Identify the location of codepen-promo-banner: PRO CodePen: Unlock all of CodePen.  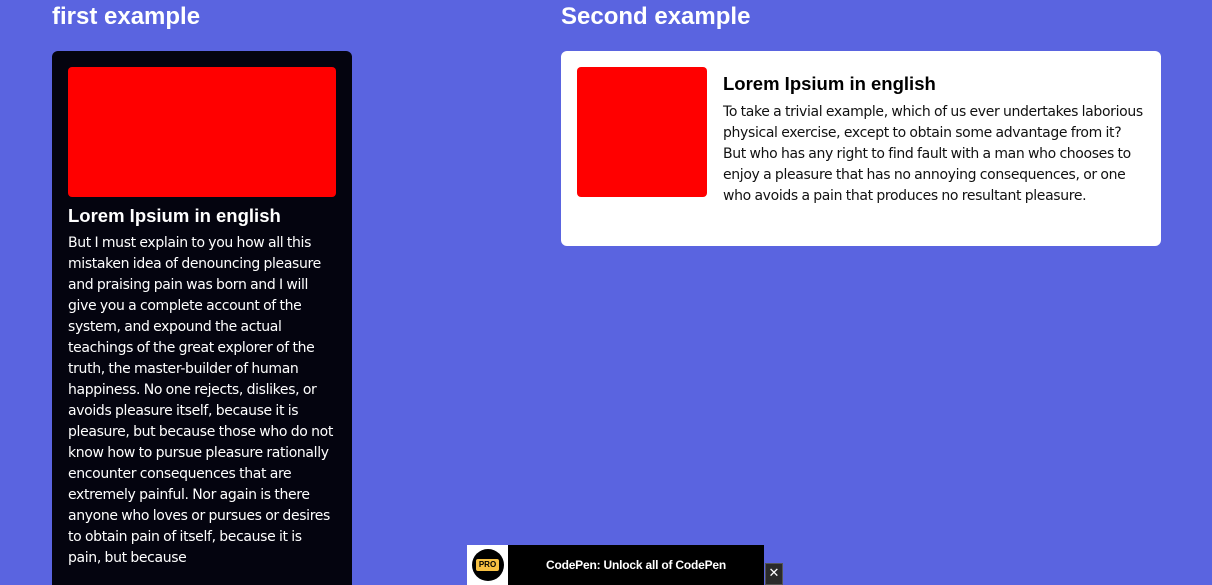
(615, 565).